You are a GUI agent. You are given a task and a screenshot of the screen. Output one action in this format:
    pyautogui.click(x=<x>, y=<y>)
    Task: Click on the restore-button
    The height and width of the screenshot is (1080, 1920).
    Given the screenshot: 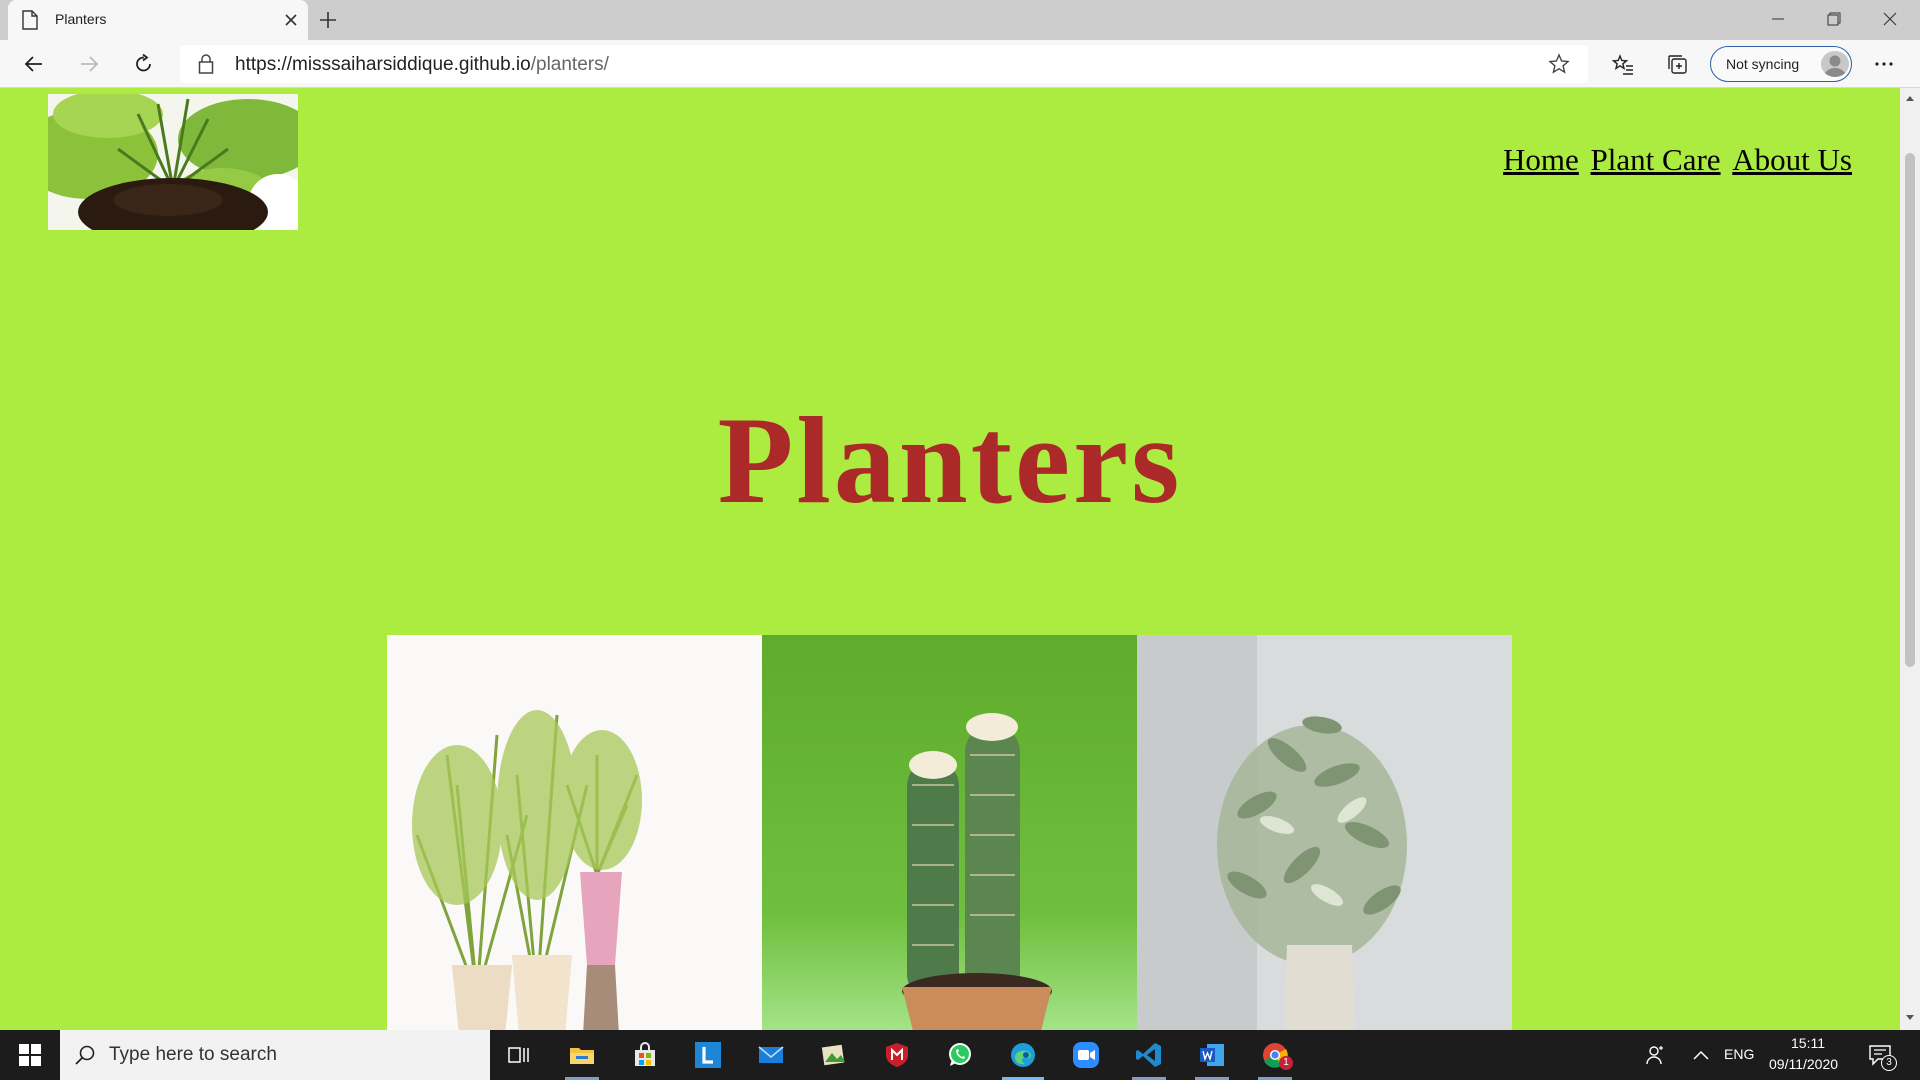 What is the action you would take?
    pyautogui.click(x=1834, y=19)
    